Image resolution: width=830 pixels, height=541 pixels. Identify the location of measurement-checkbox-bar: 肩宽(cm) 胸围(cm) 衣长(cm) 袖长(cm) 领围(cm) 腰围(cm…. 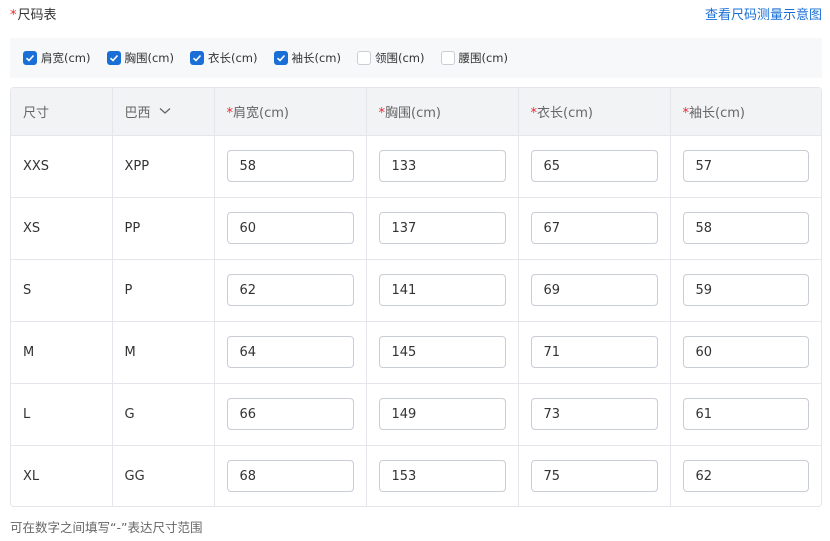
(416, 58).